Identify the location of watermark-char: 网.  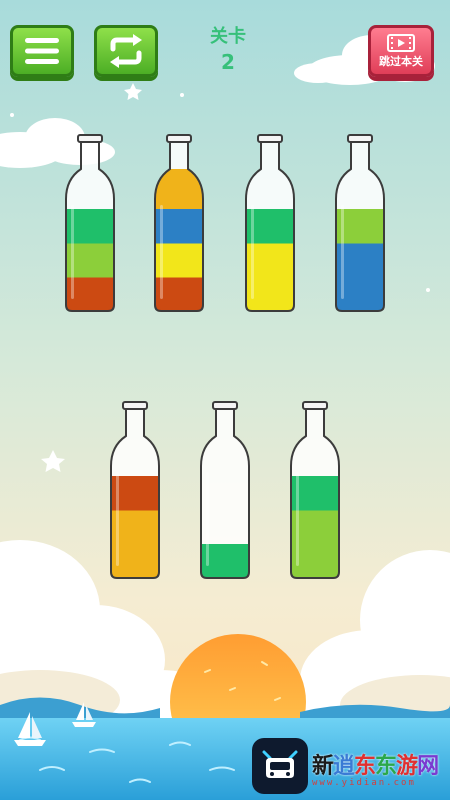
(428, 766).